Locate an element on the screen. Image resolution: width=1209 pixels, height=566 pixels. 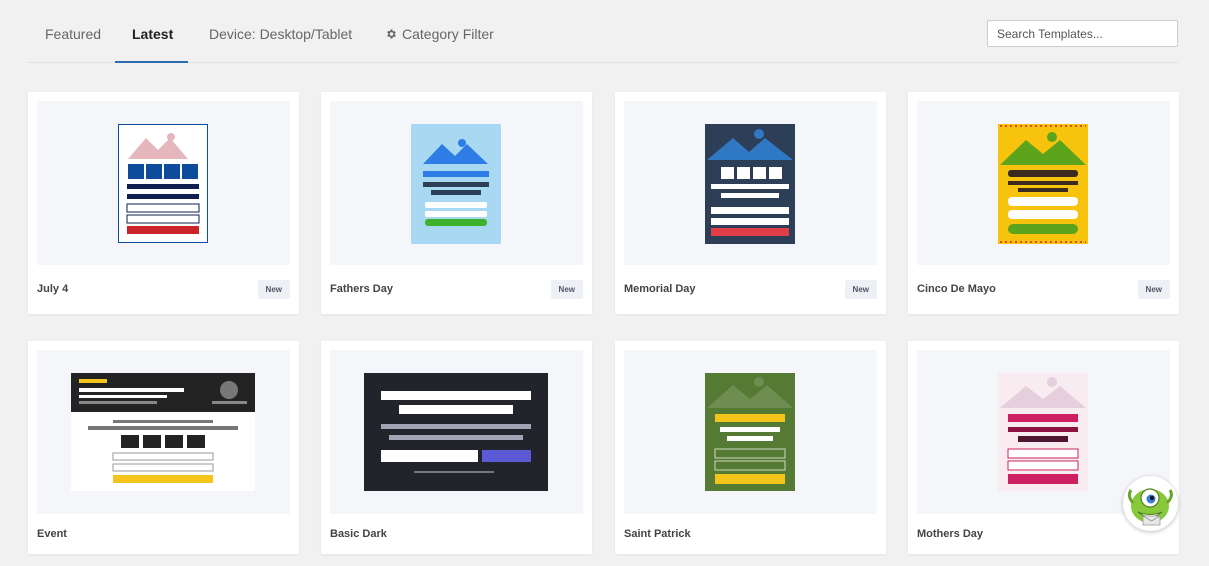
tab-featured: Featured is located at coordinates (73, 44).